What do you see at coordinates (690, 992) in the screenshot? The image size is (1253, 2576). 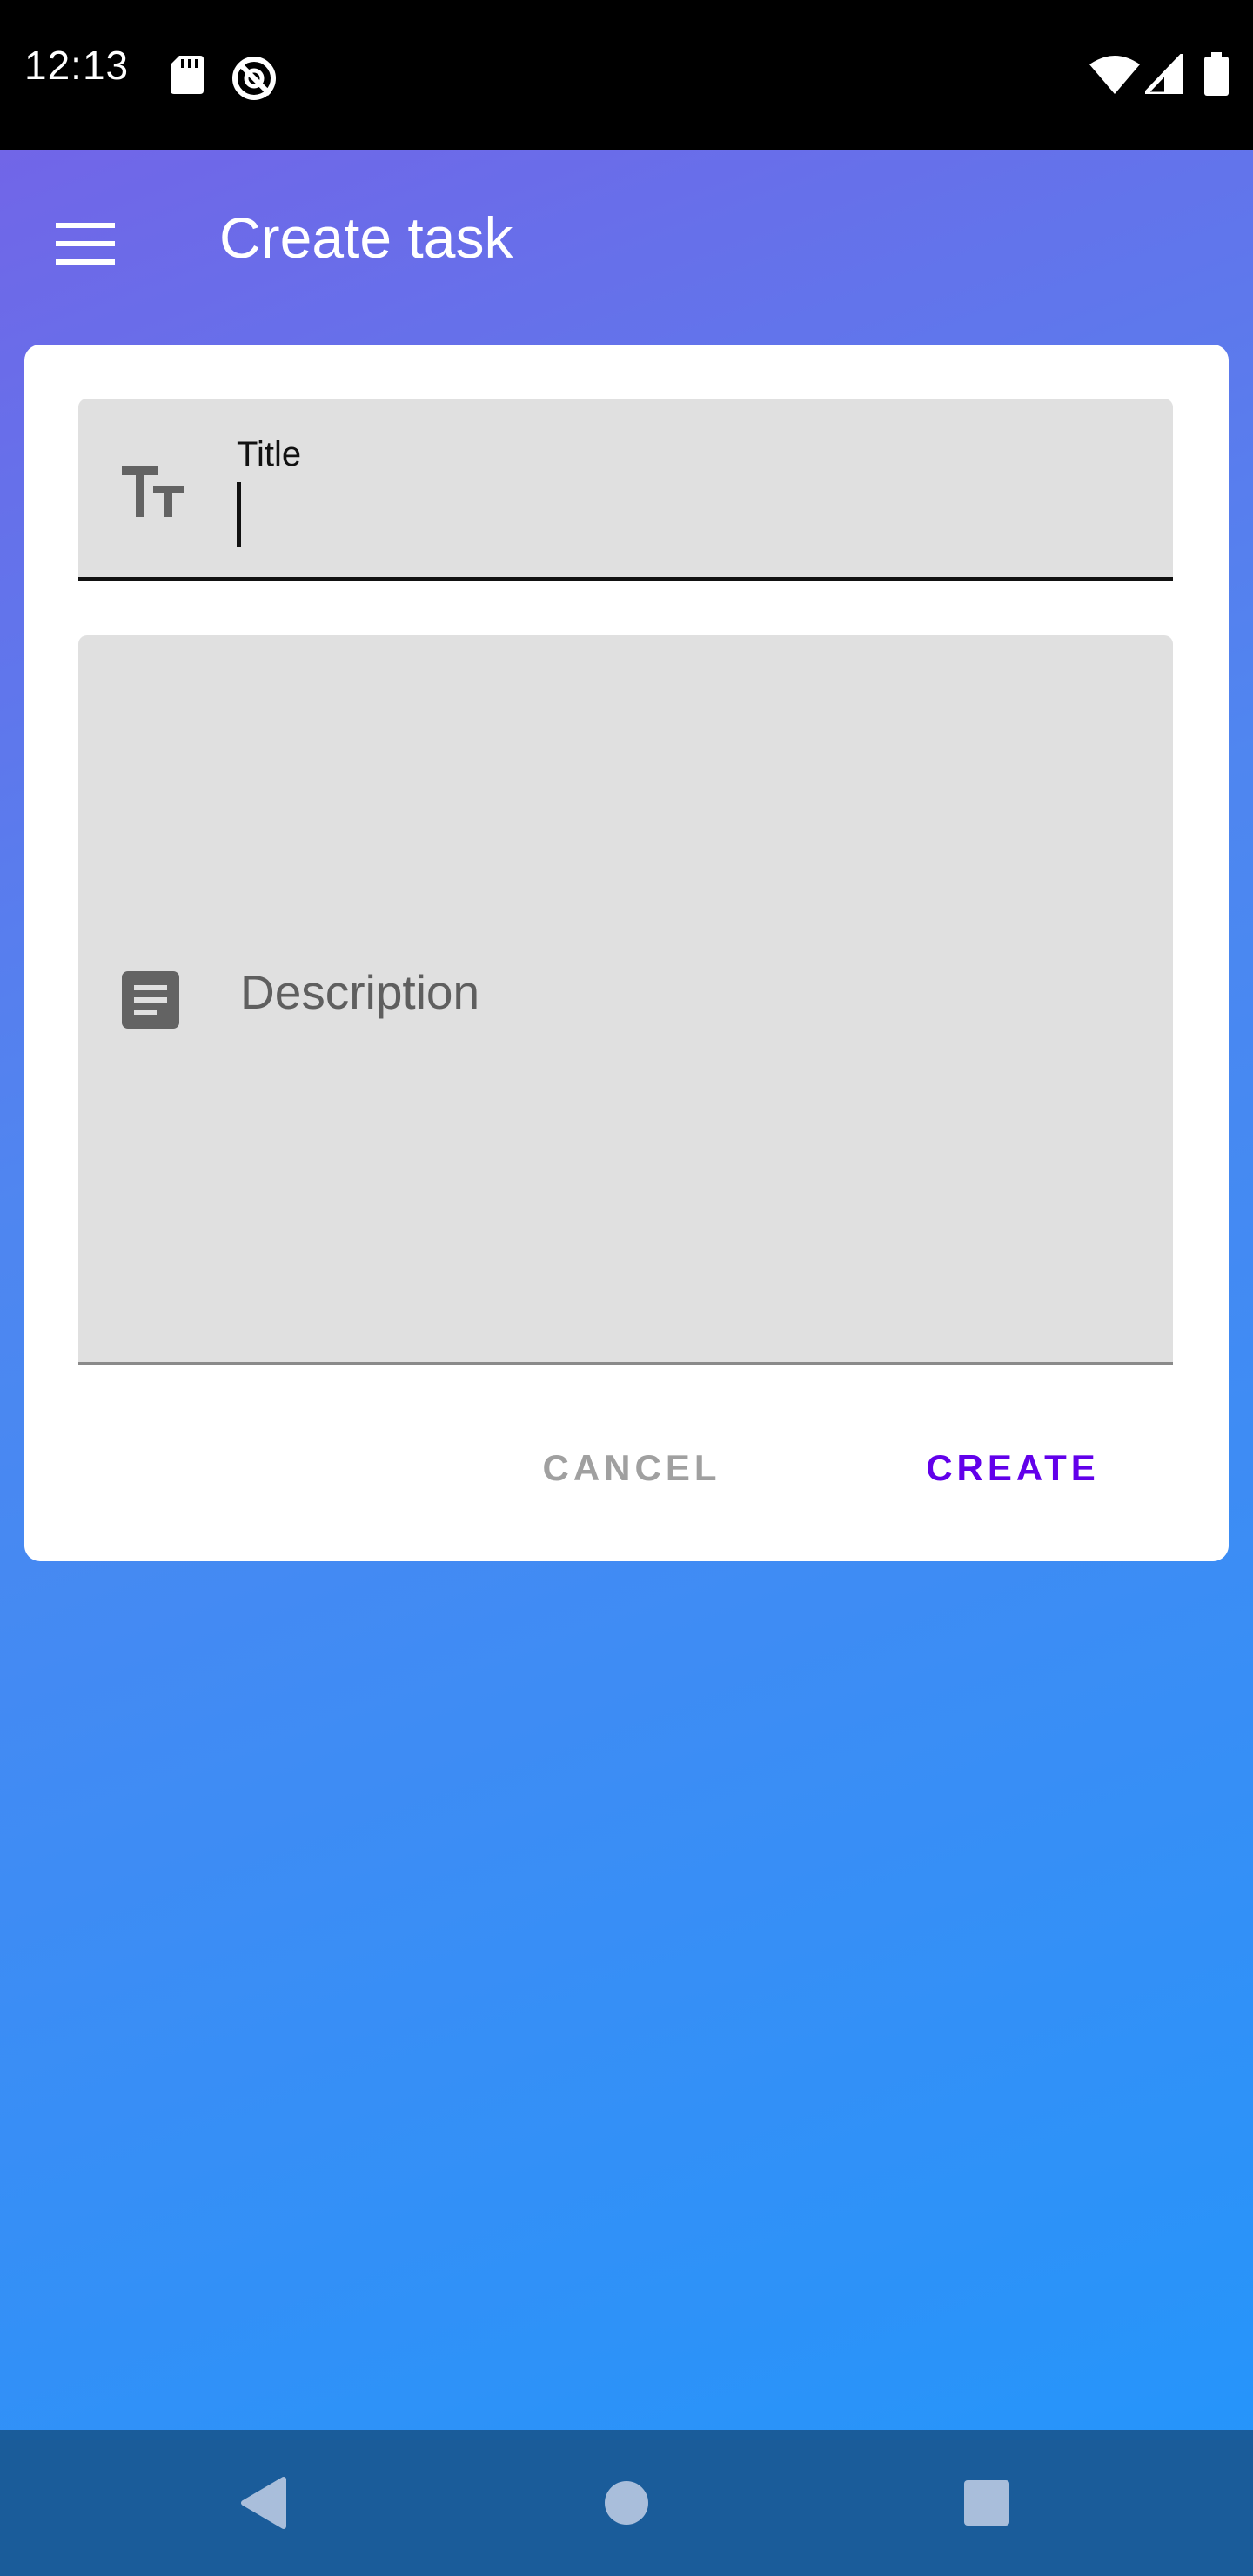 I see `description-input` at bounding box center [690, 992].